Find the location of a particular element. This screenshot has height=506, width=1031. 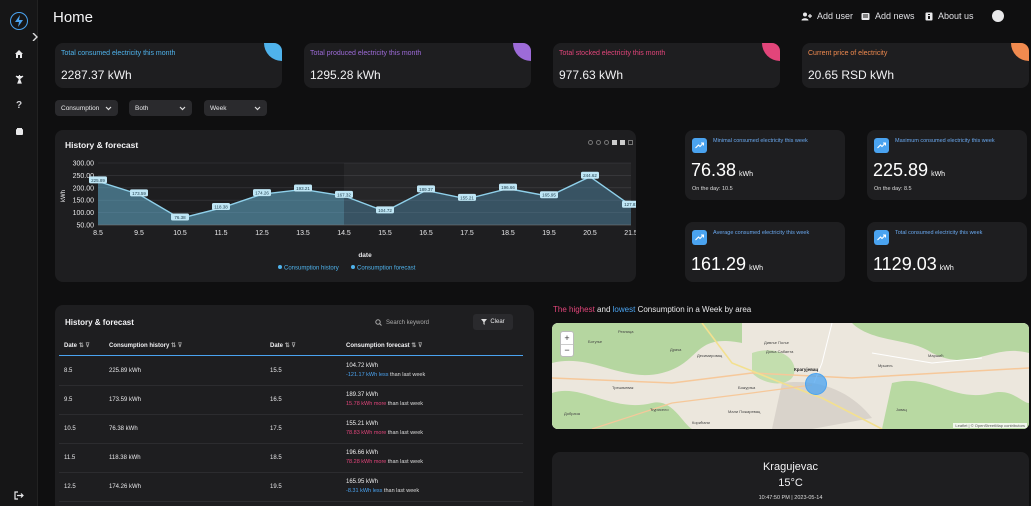

weather-city: Kragujevac is located at coordinates (790, 467).